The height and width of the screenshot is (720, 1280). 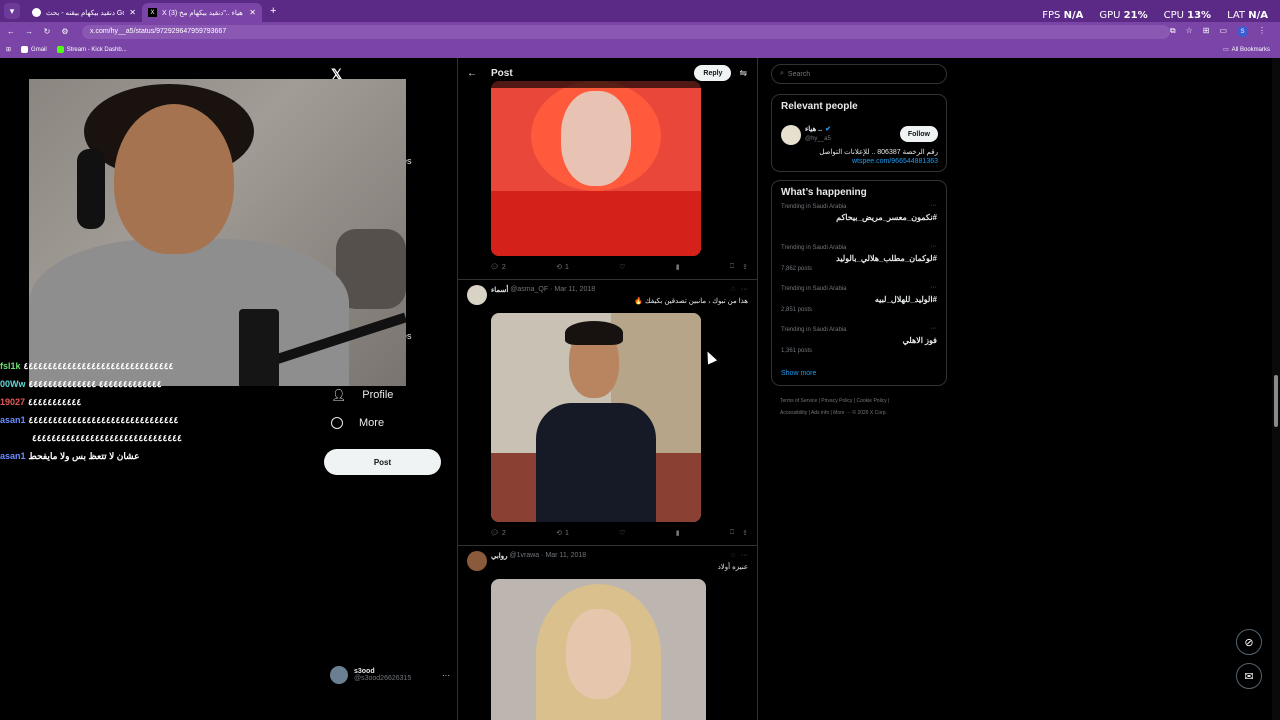 I want to click on verified-badge-icon: ✔, so click(x=828, y=129).